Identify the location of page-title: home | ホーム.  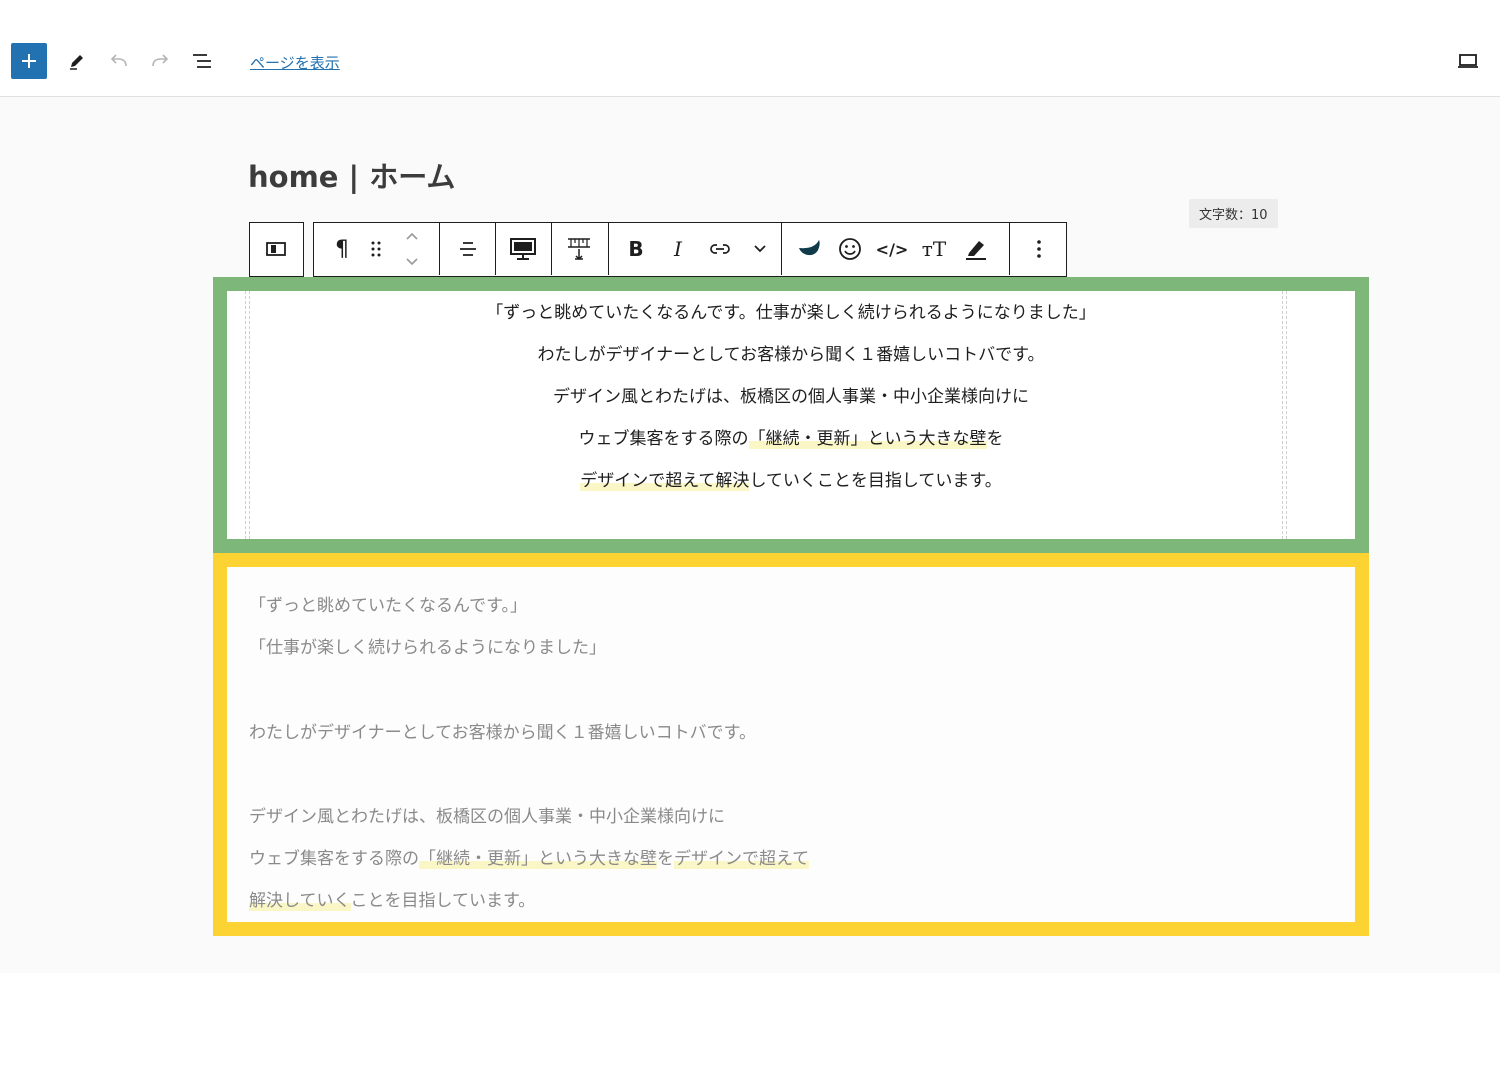
(351, 175).